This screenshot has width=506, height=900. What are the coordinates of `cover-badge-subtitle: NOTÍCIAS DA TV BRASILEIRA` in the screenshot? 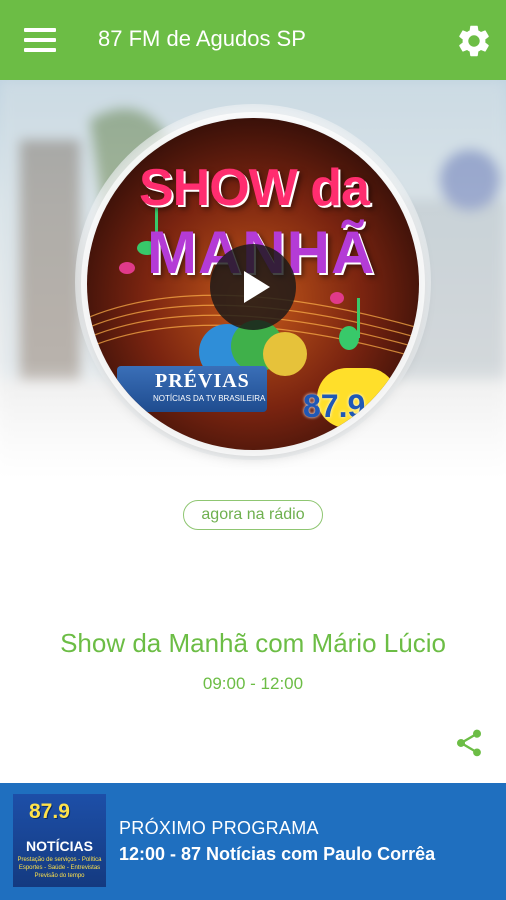 It's located at (209, 398).